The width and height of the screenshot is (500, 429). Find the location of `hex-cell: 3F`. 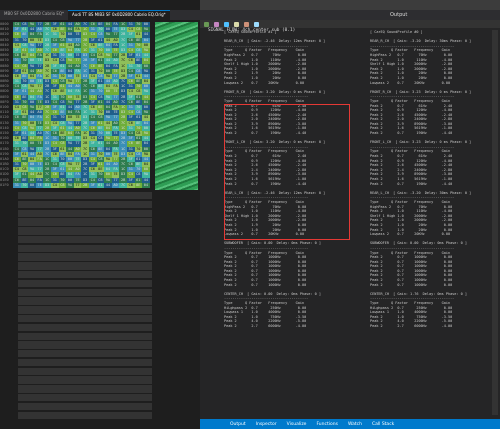

hex-cell: 3F is located at coordinates (92, 185).